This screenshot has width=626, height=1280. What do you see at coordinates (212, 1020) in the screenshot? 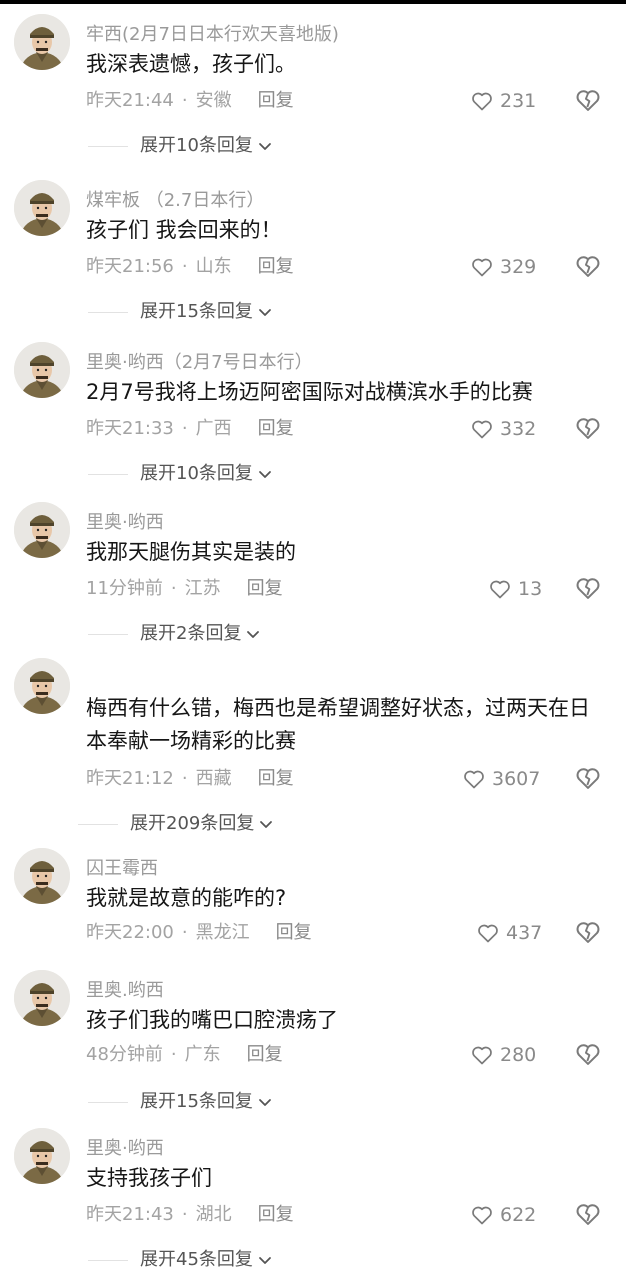
I see `comment-text: 孩子们我的嘴巴口腔溃疡了` at bounding box center [212, 1020].